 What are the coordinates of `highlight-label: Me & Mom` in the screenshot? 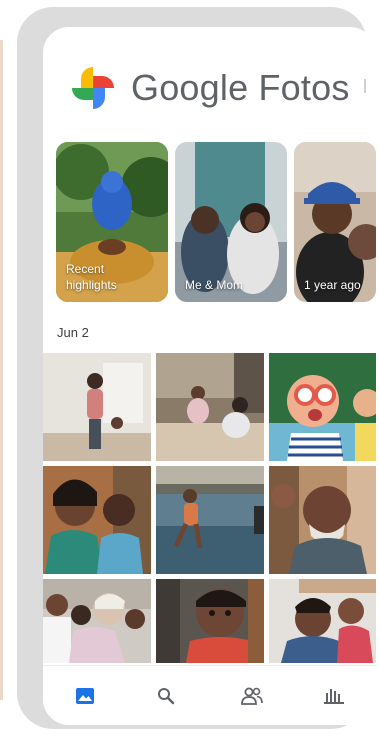 It's located at (214, 285).